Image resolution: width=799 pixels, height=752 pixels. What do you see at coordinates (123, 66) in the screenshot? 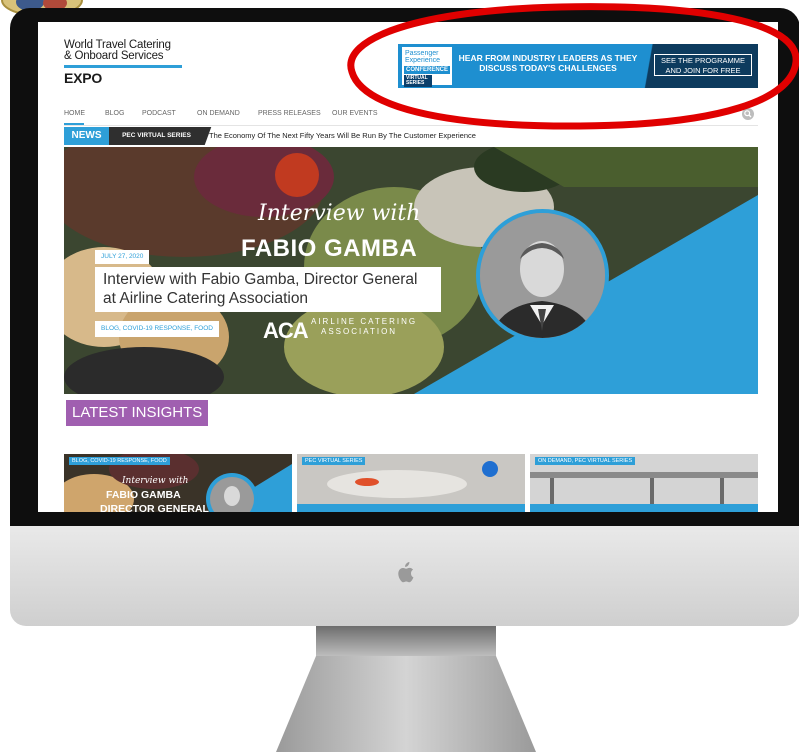
I see `logo-rule` at bounding box center [123, 66].